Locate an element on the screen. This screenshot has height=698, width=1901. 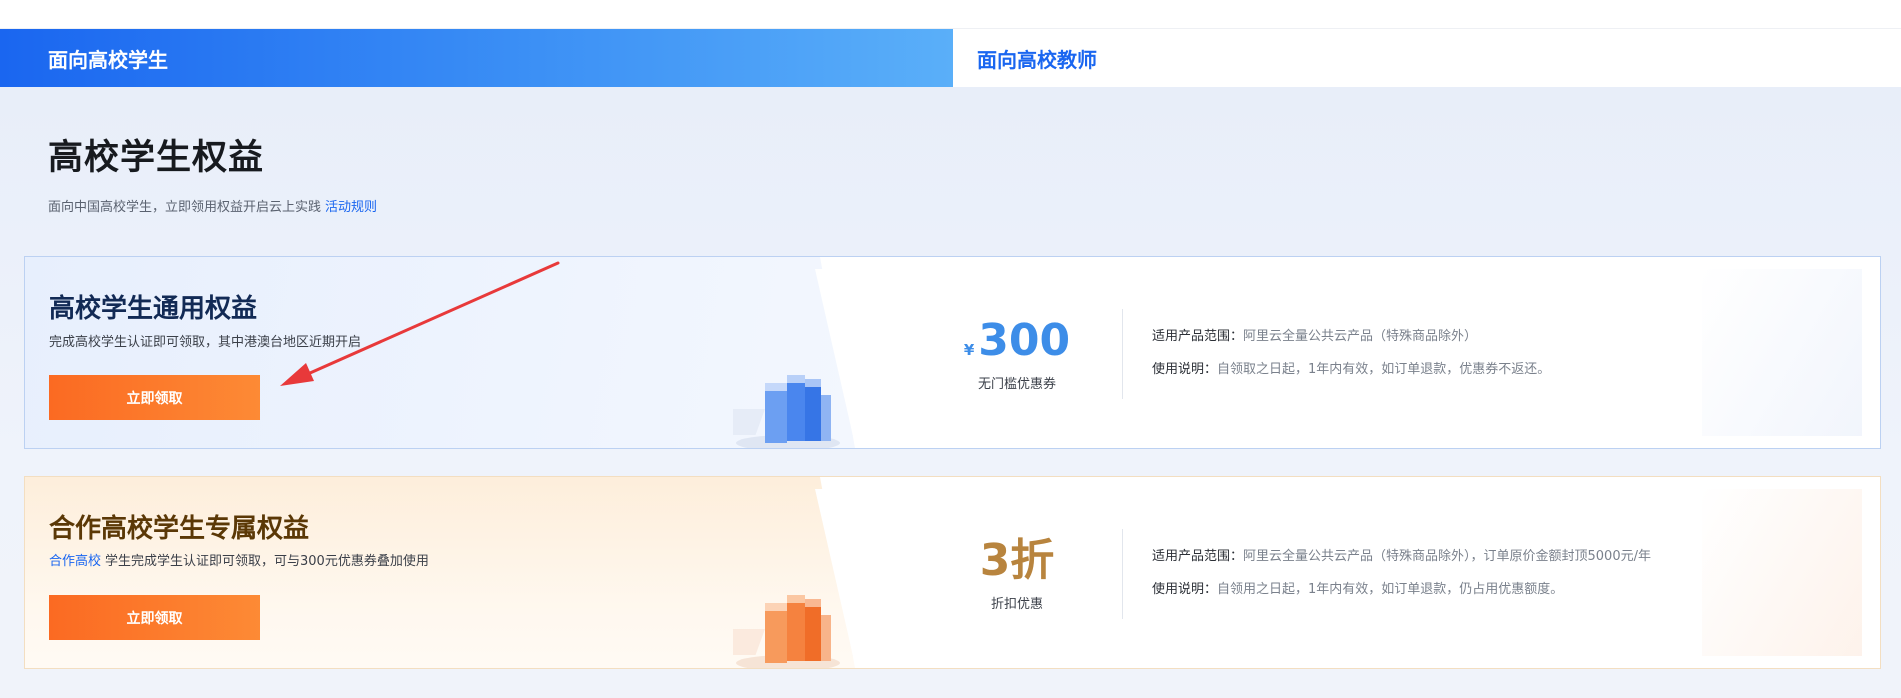
coupon-value: ¥ 300 无门槛优惠券 is located at coordinates (1017, 353).